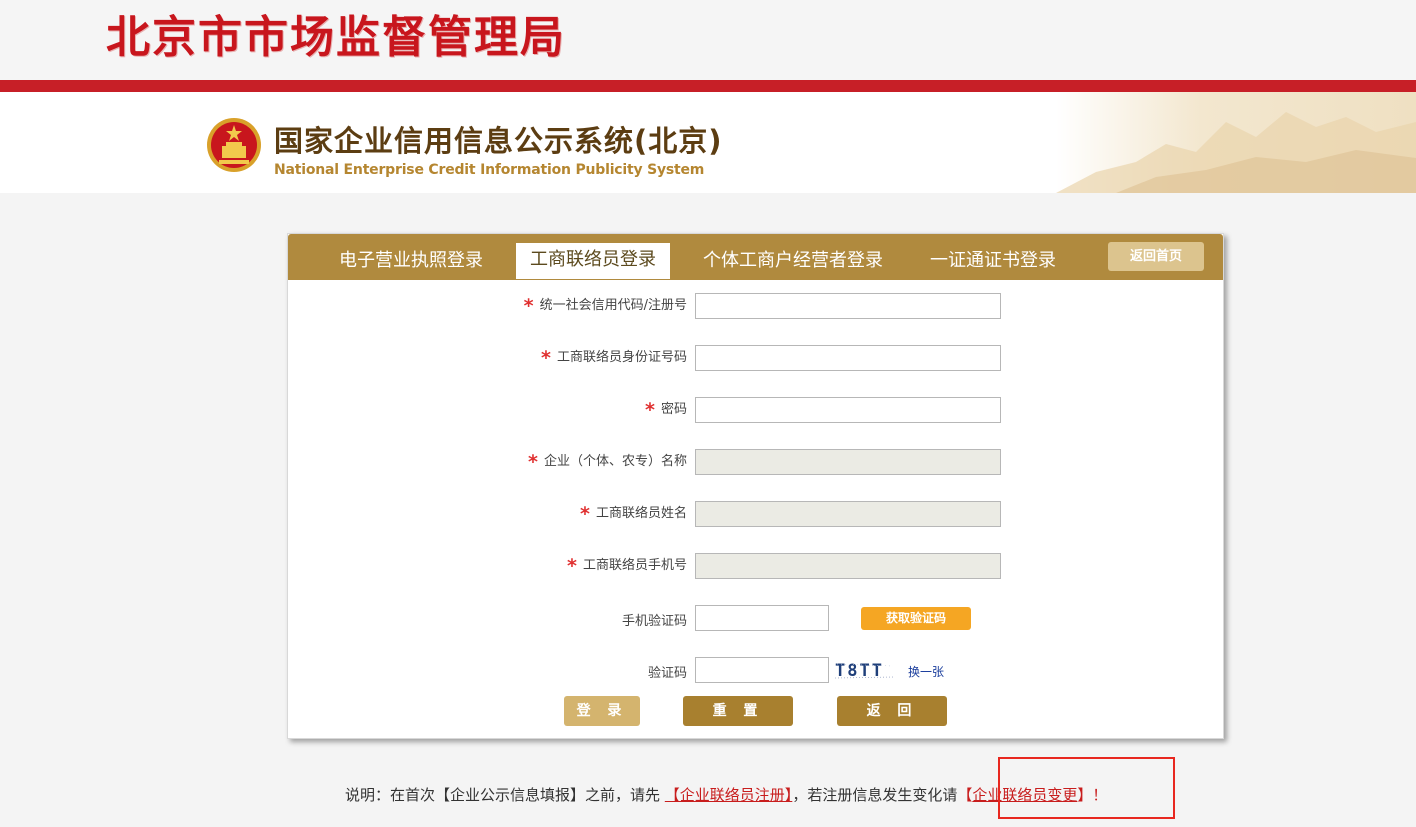 The width and height of the screenshot is (1416, 827). I want to click on captcha-label: 验证码, so click(667, 673).